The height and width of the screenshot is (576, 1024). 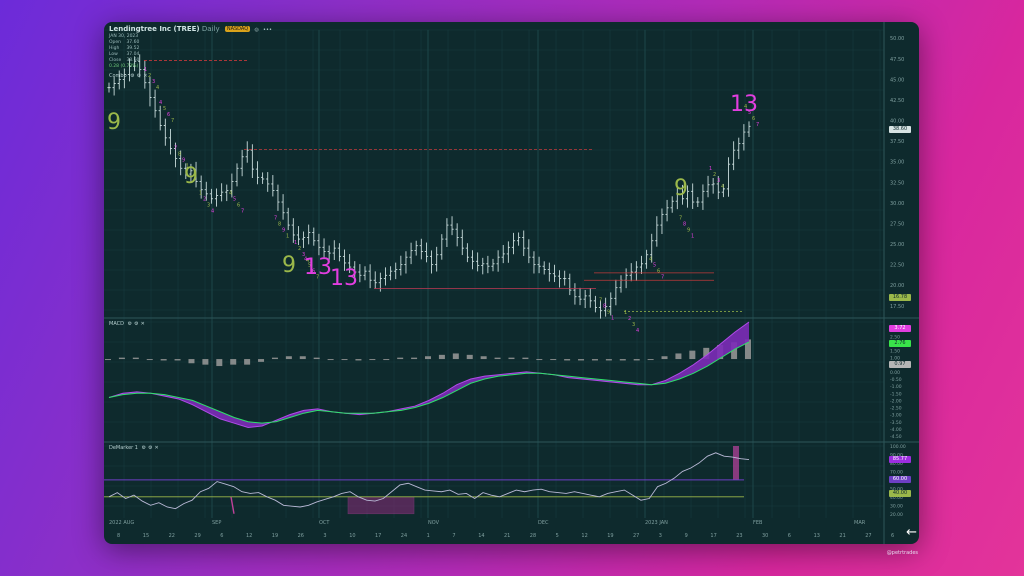 What do you see at coordinates (533, 536) in the screenshot?
I see `day-label: 28` at bounding box center [533, 536].